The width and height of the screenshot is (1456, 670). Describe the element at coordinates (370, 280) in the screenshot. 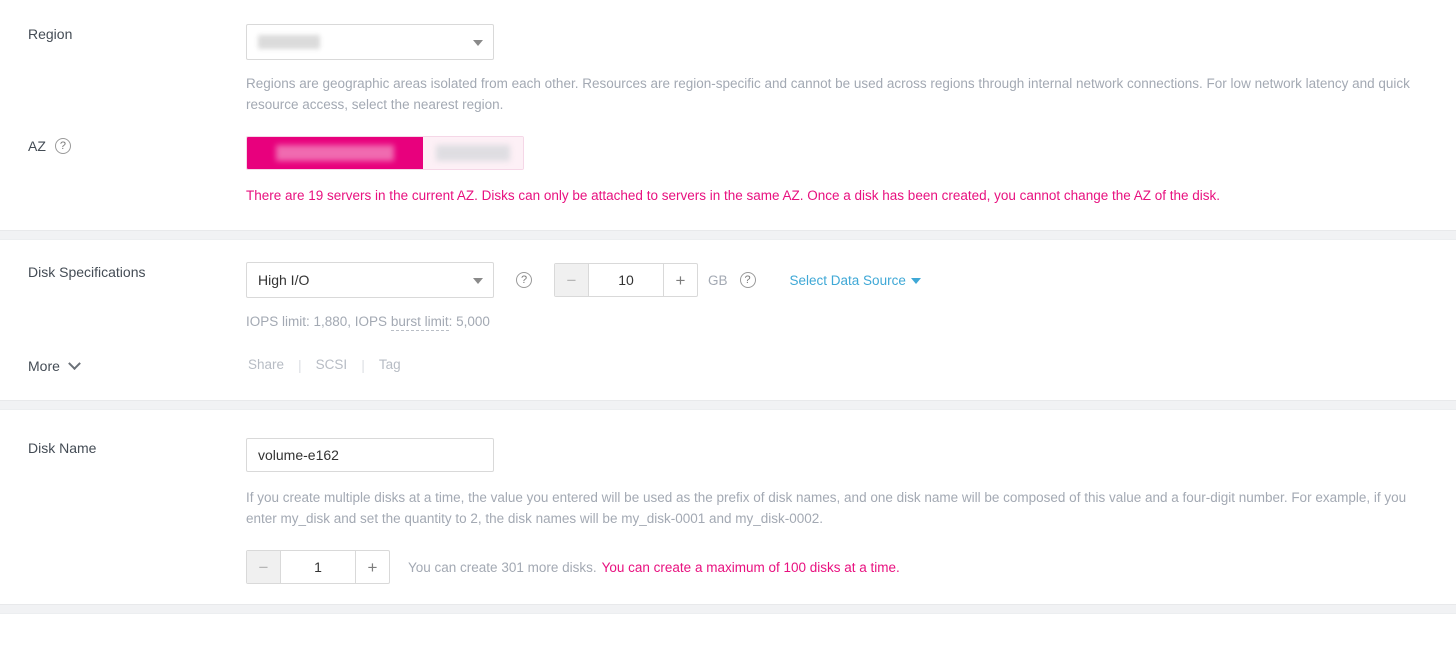

I see `disk-type-select: High I/O` at that location.